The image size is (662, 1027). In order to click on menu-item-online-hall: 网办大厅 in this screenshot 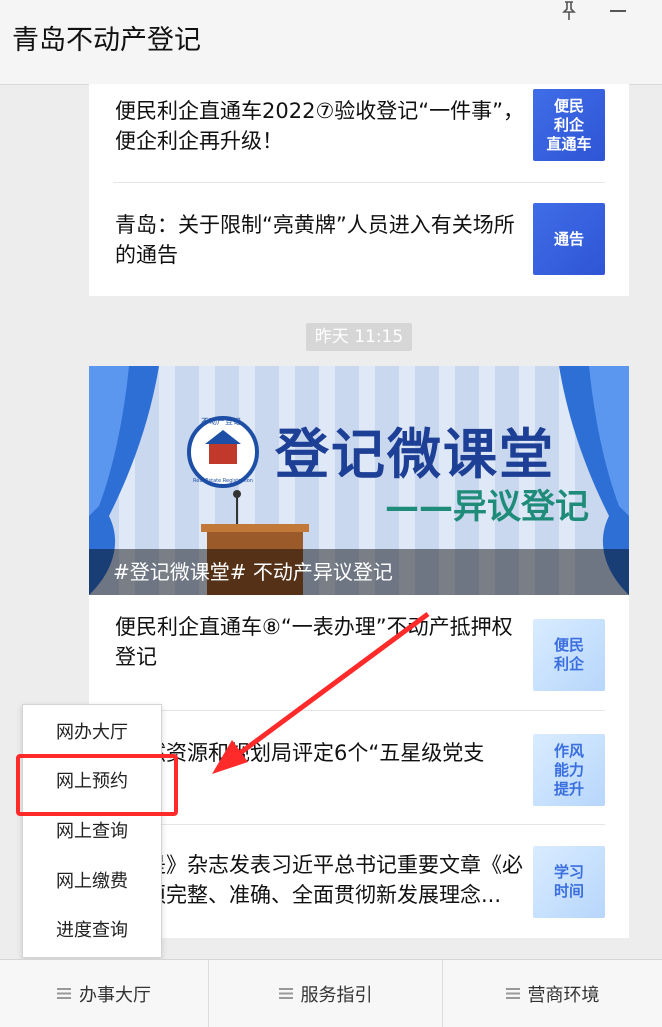, I will do `click(92, 733)`.